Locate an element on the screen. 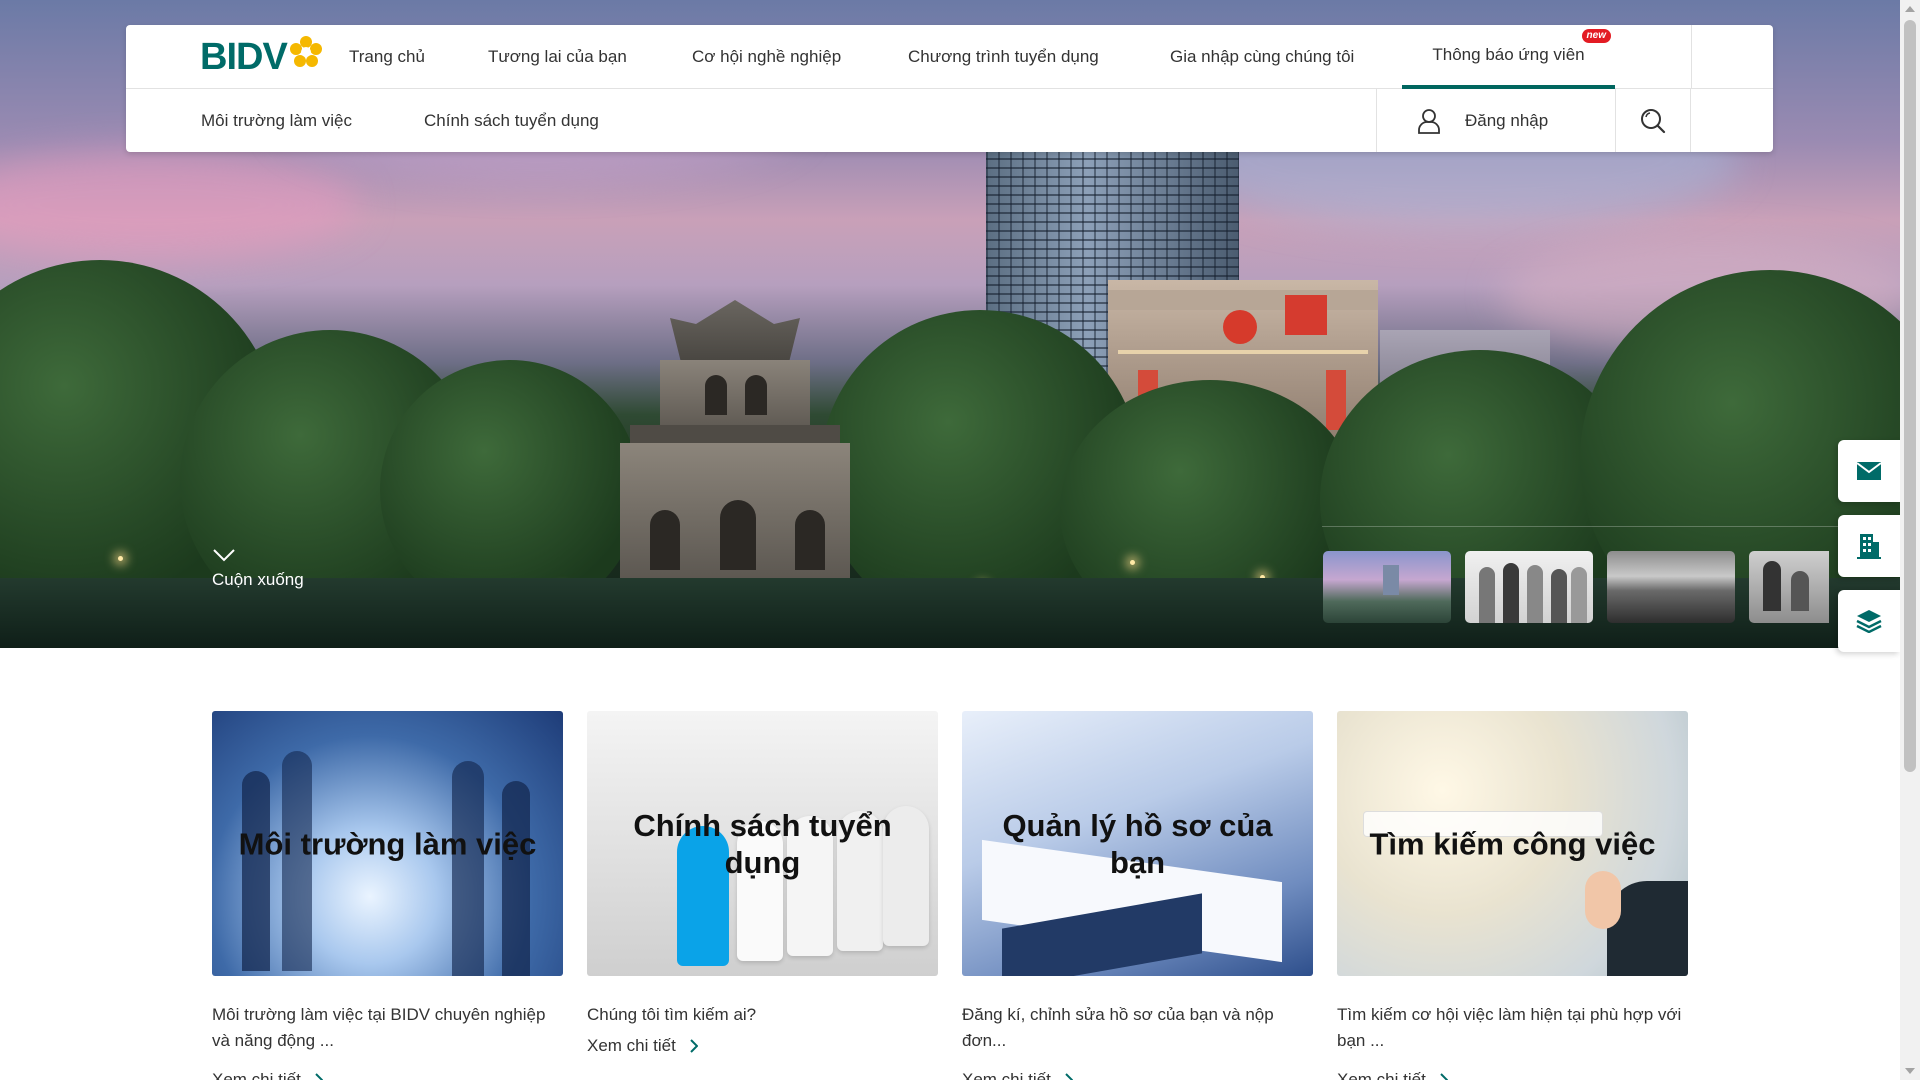 The image size is (1920, 1080). nav-home: Trang chủ is located at coordinates (387, 57).